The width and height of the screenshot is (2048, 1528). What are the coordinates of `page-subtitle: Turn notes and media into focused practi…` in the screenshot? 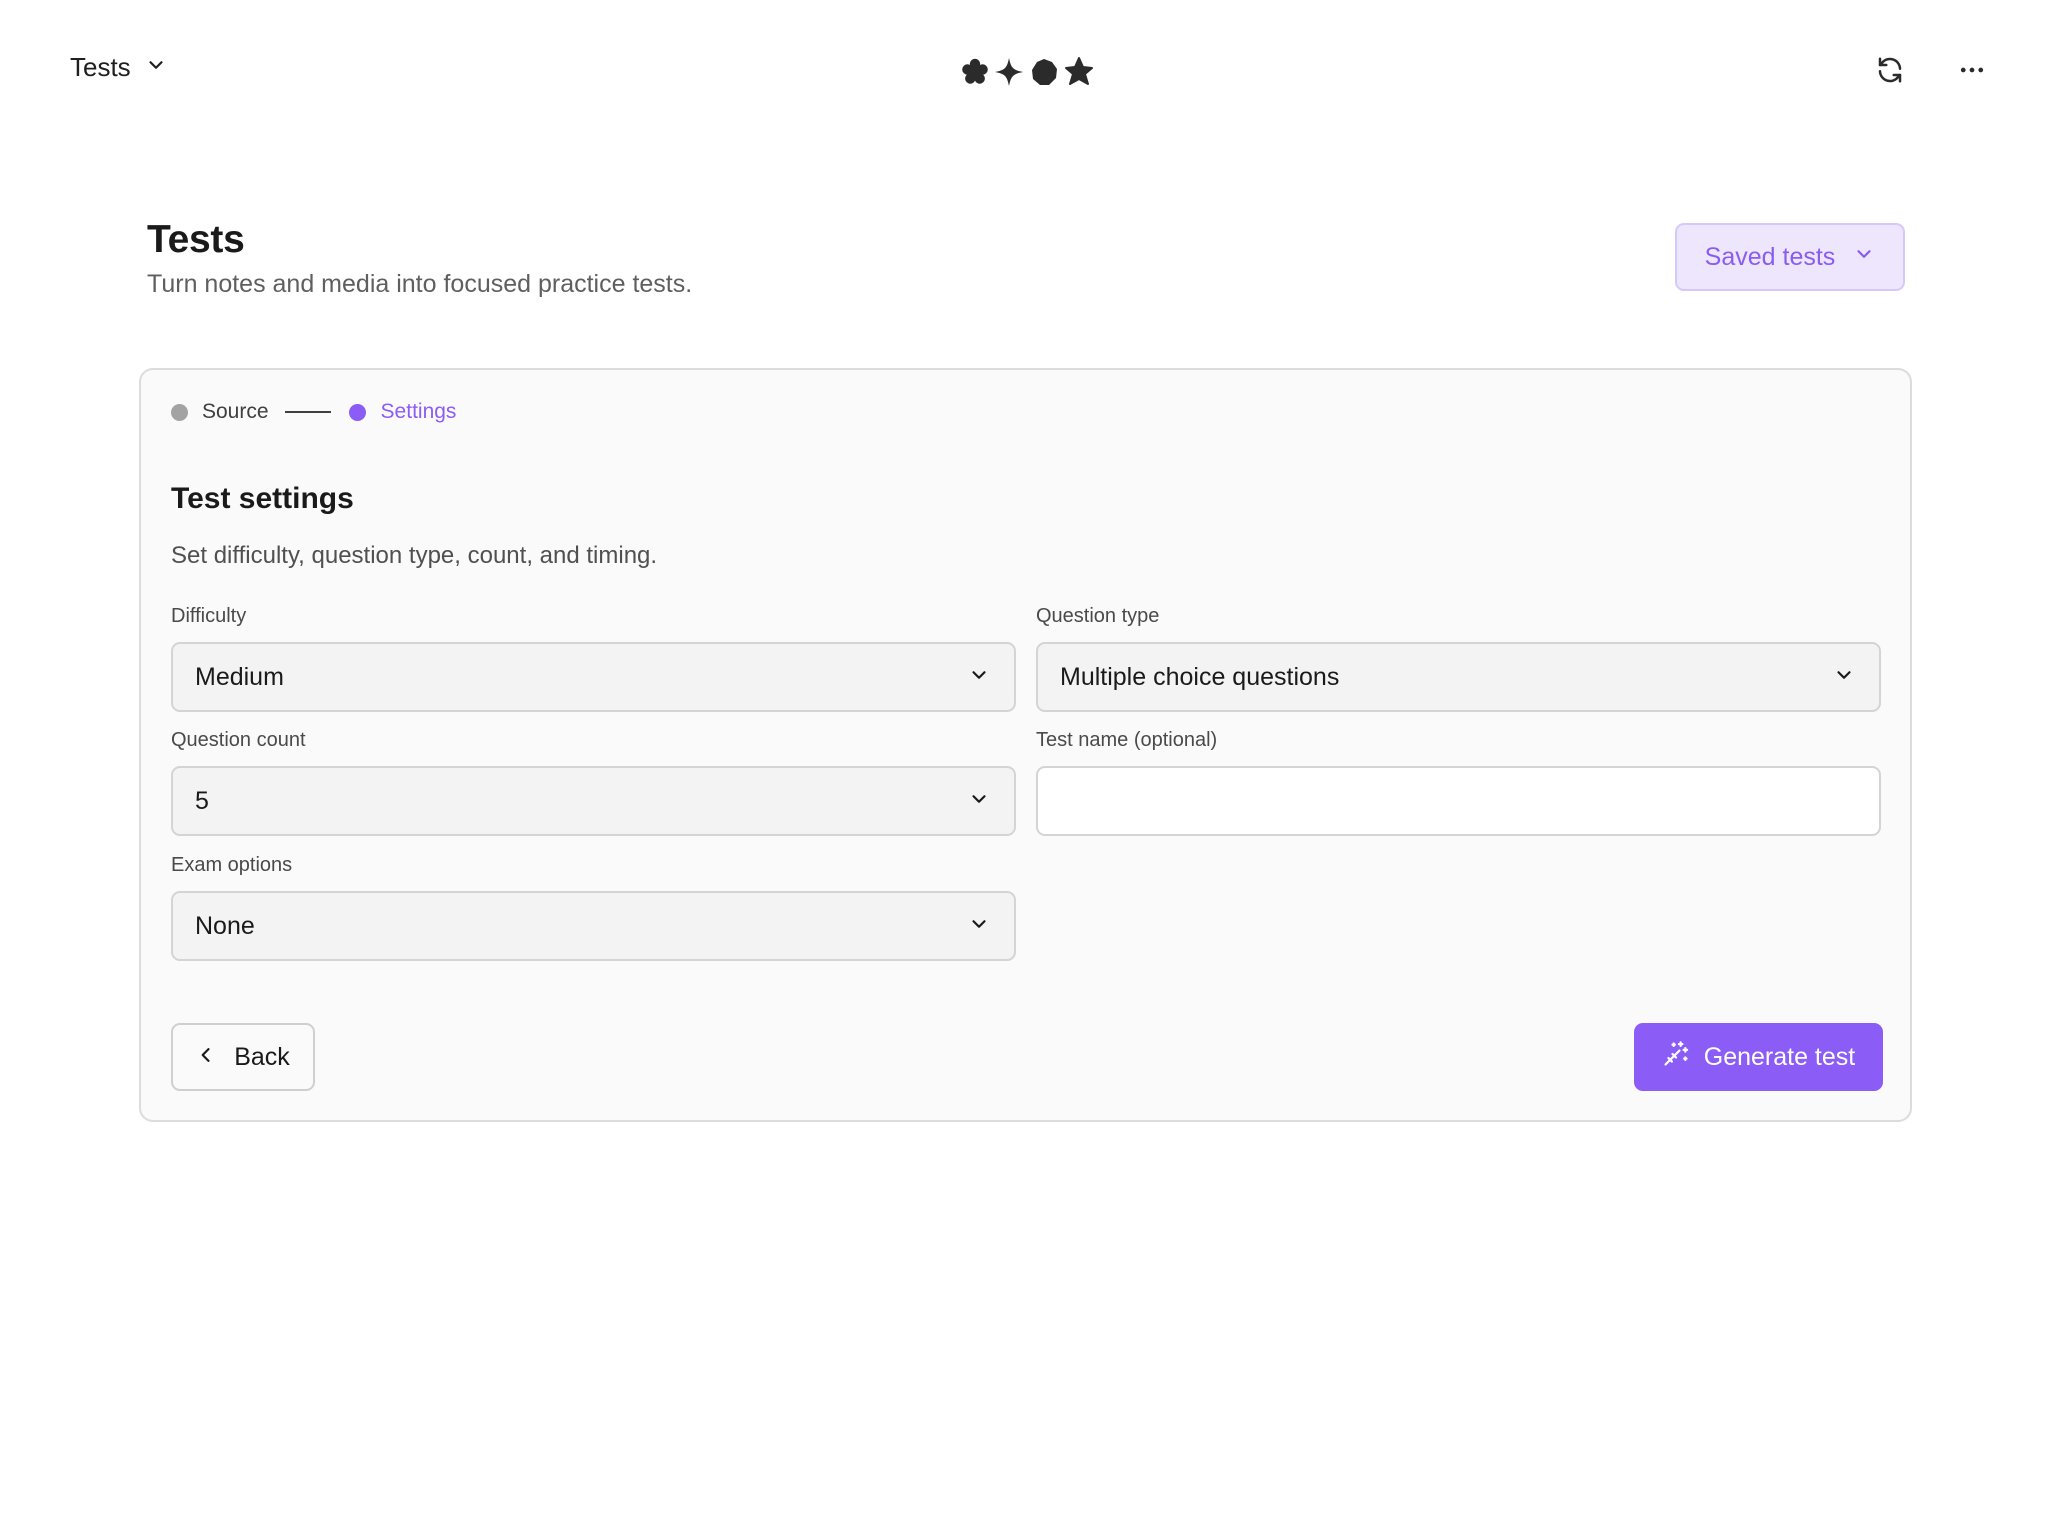 It's located at (420, 284).